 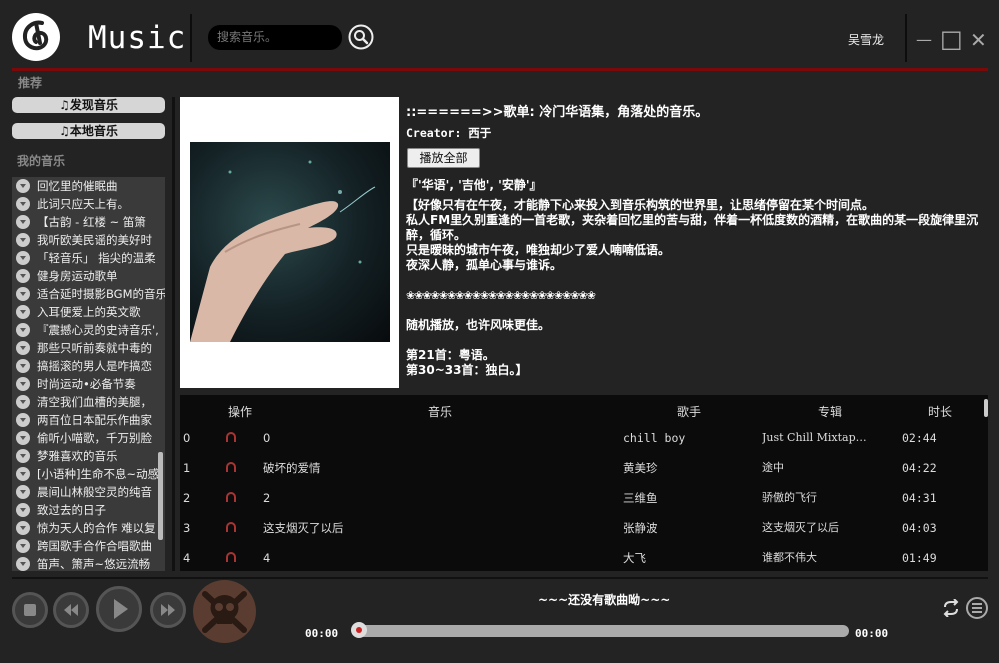 What do you see at coordinates (919, 438) in the screenshot?
I see `song-duration: 02:44` at bounding box center [919, 438].